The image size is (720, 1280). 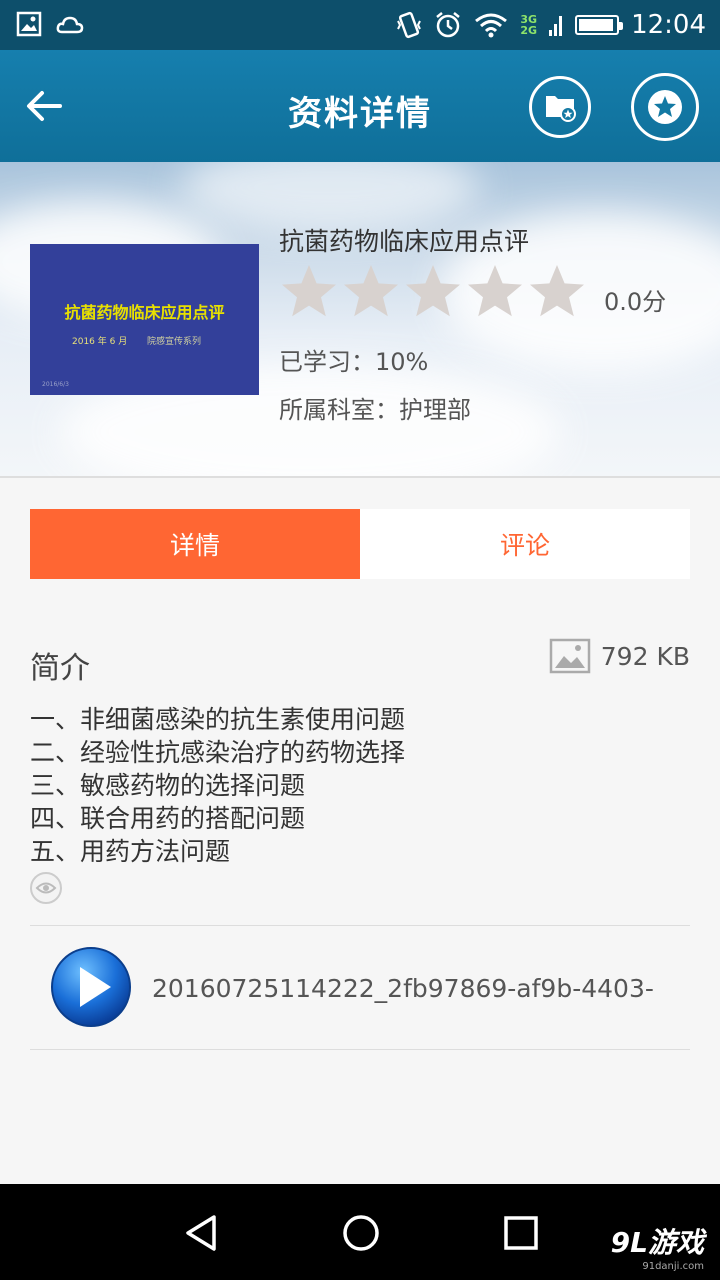 I want to click on tab-details: 详情, so click(x=195, y=544).